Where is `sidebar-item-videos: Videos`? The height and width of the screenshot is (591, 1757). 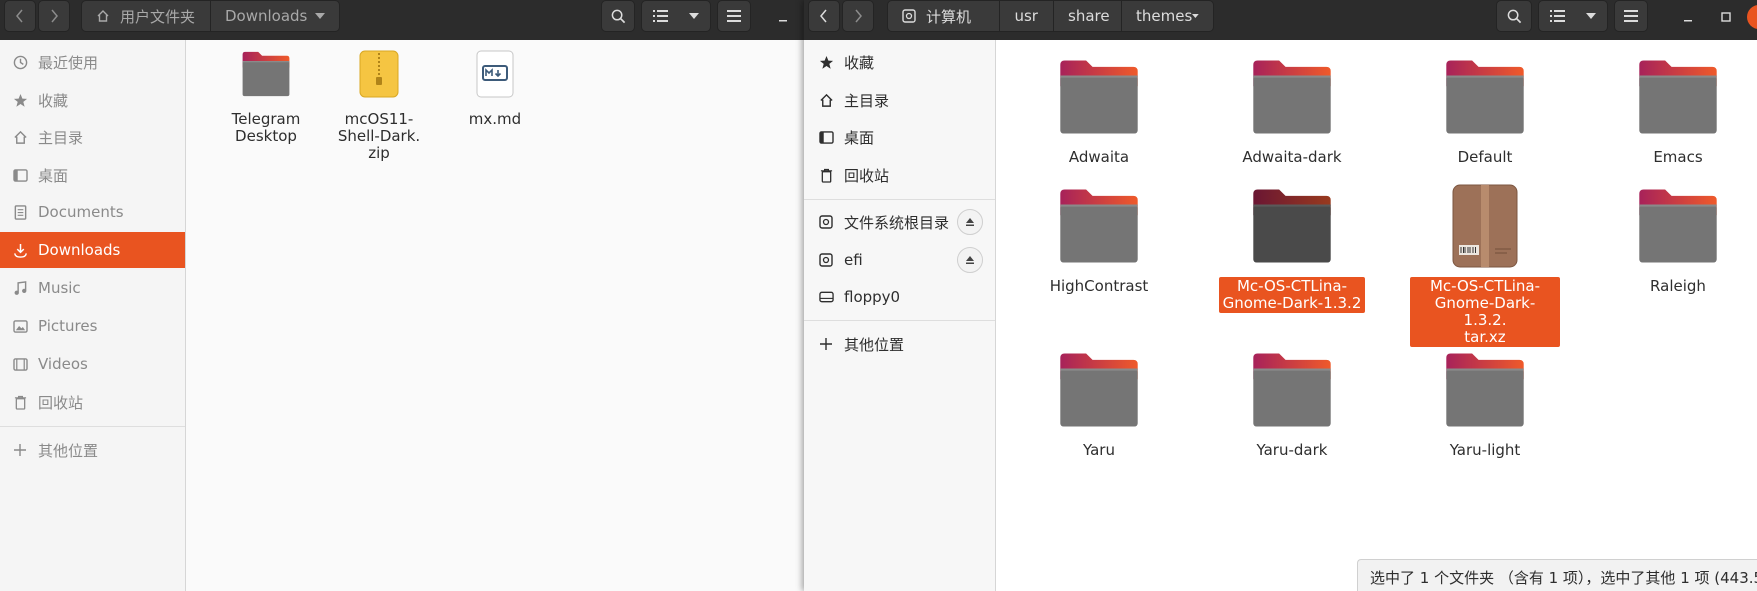
sidebar-item-videos: Videos is located at coordinates (92, 364).